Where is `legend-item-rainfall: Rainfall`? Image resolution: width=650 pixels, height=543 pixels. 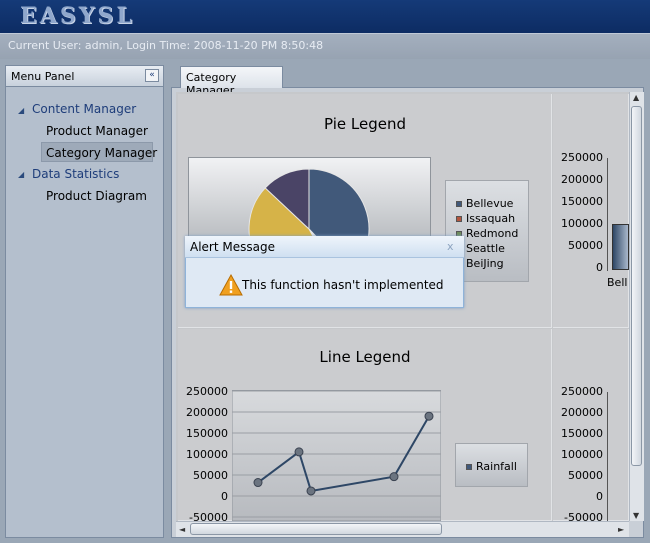
legend-item-rainfall: Rainfall is located at coordinates (491, 466).